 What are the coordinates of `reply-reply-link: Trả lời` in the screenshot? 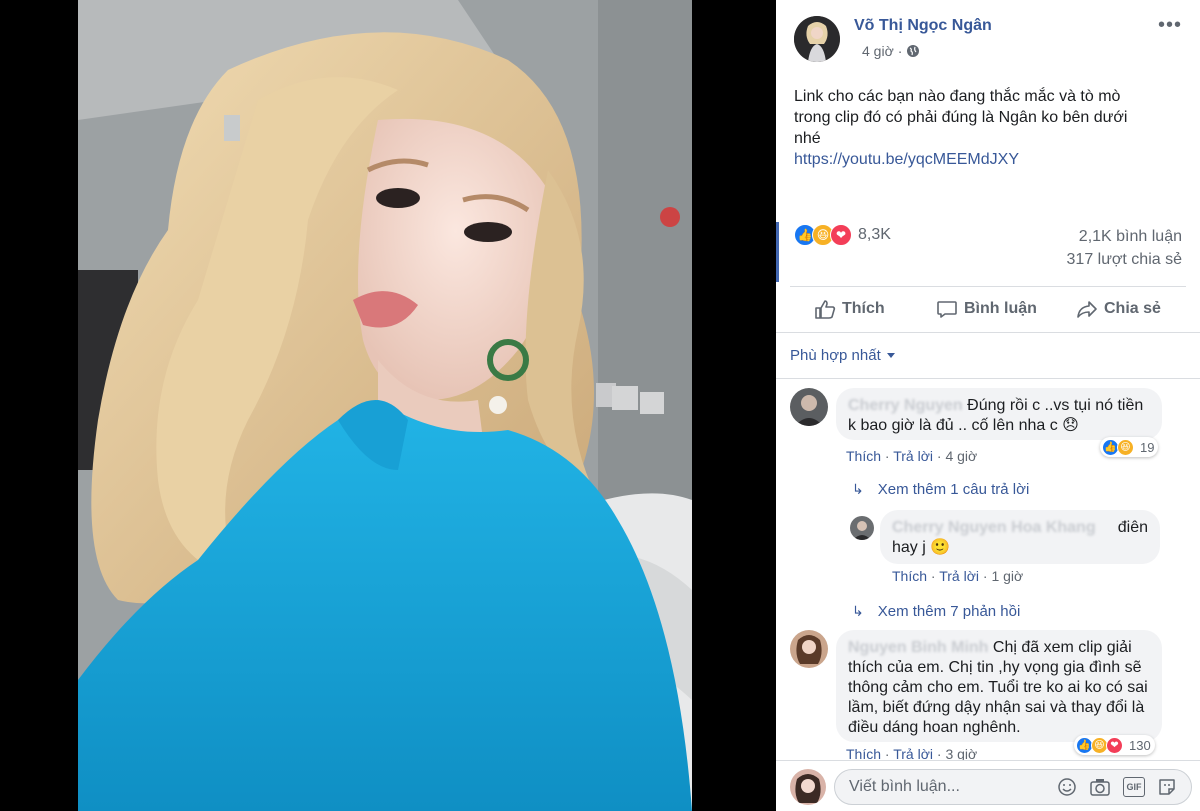 It's located at (959, 576).